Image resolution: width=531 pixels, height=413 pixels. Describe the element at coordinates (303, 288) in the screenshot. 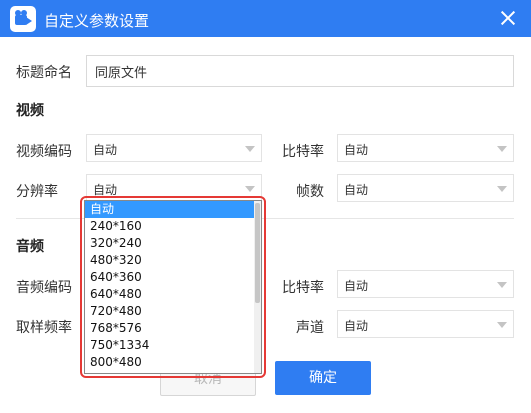

I see `audio-bitrate-label: 比特率` at that location.